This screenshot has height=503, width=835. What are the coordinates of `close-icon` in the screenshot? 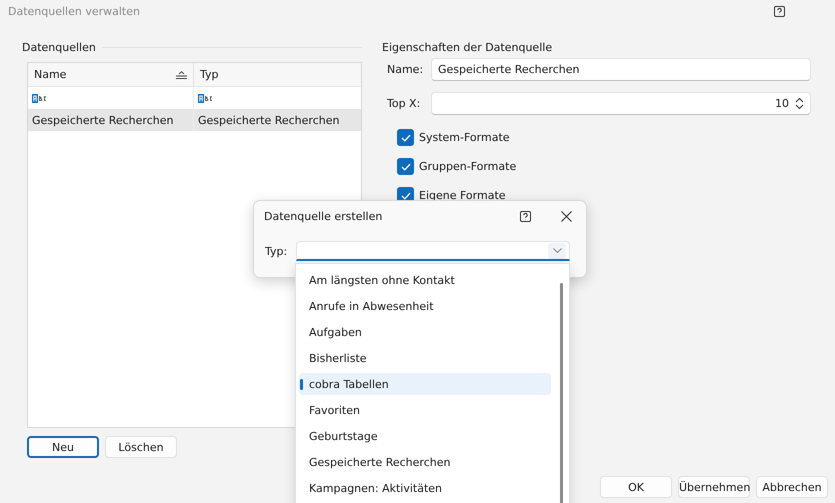 It's located at (566, 216).